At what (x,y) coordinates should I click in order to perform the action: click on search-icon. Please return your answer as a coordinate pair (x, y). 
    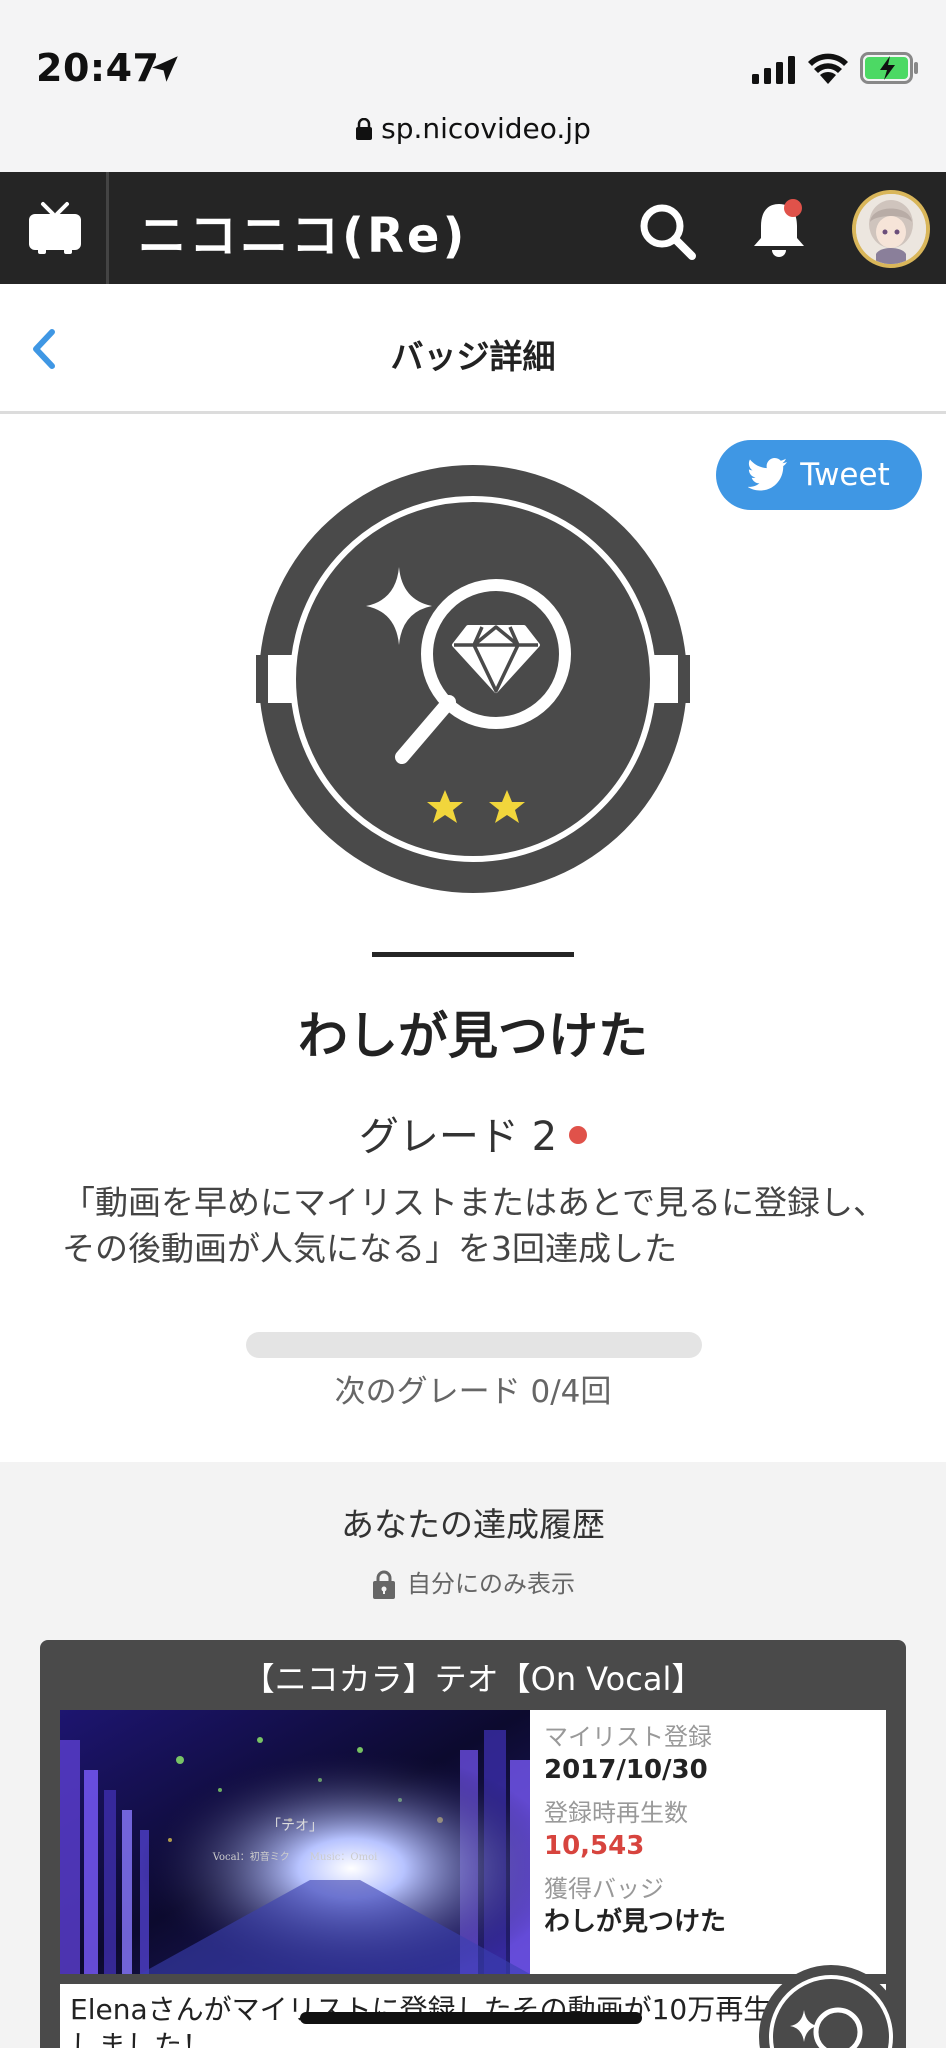
    Looking at the image, I should click on (667, 231).